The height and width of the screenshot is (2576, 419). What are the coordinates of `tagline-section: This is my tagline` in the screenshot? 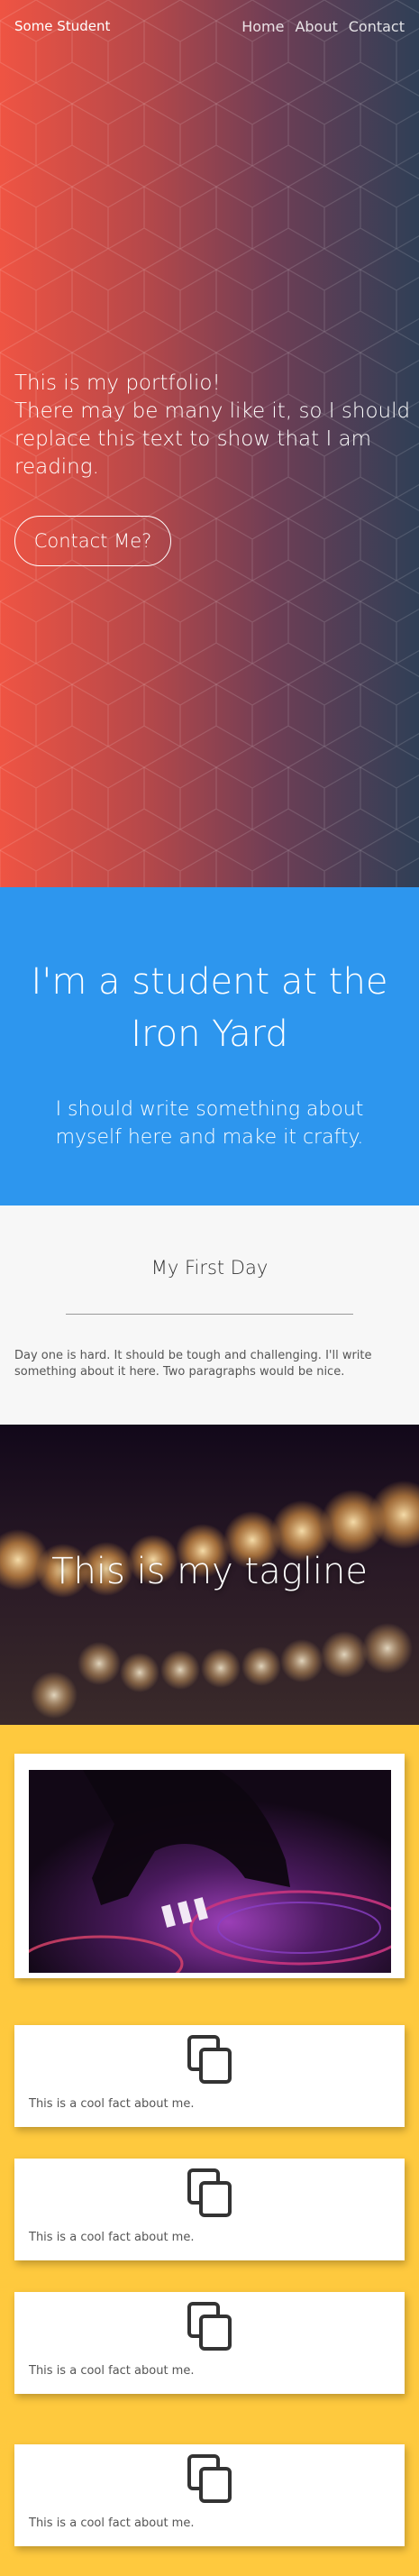 It's located at (209, 1575).